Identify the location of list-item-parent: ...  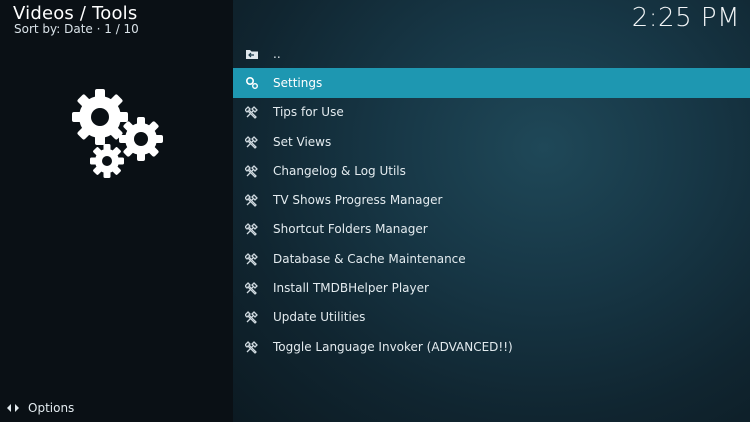
(491, 53).